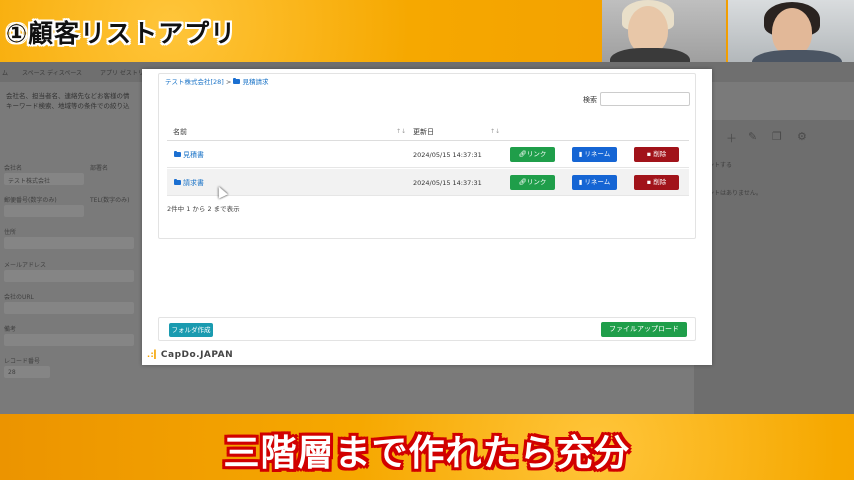 The width and height of the screenshot is (854, 480). Describe the element at coordinates (10, 329) in the screenshot. I see `bg-note-label: 備考` at that location.